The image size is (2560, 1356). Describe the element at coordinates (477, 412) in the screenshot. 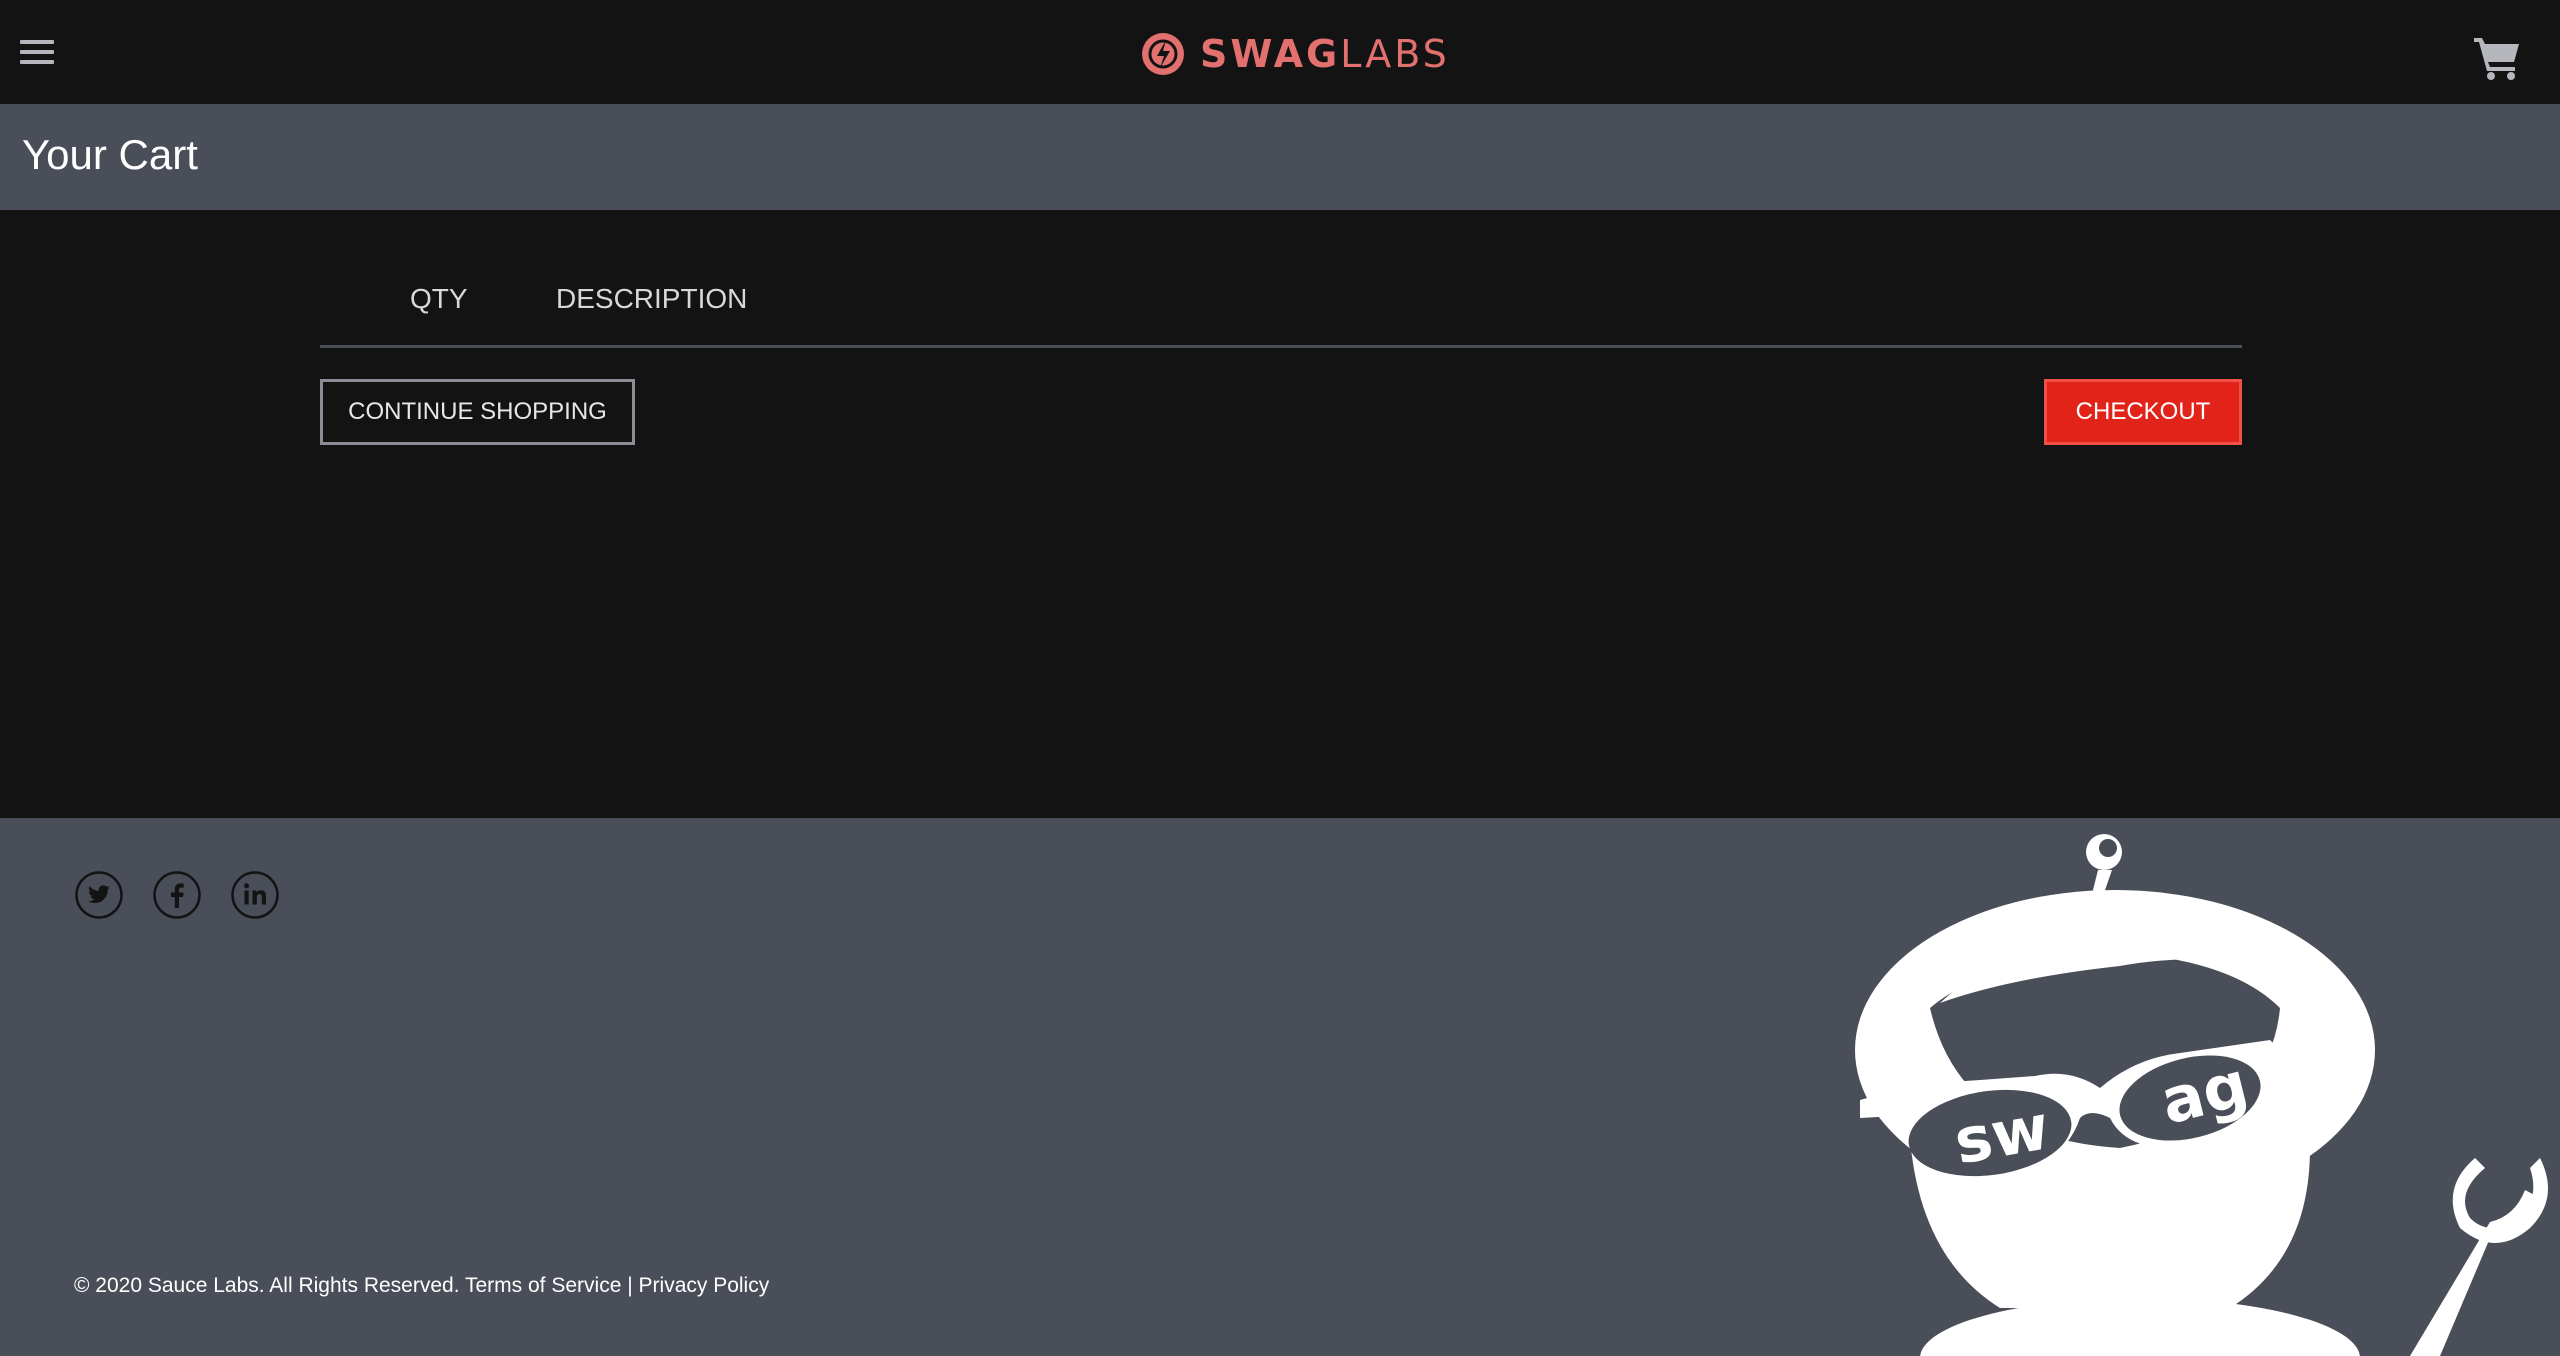

I see `continue-shopping-button: CONTINUE SHOPPING` at that location.